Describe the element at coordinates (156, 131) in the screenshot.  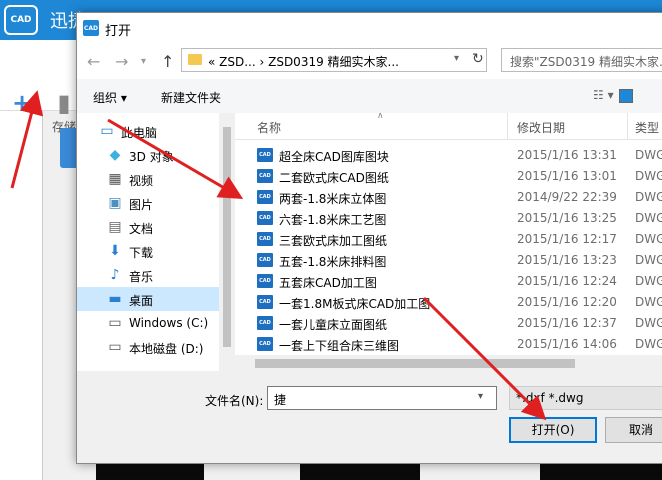
I see `nav-item-this-pc: ▭ 此电脑` at that location.